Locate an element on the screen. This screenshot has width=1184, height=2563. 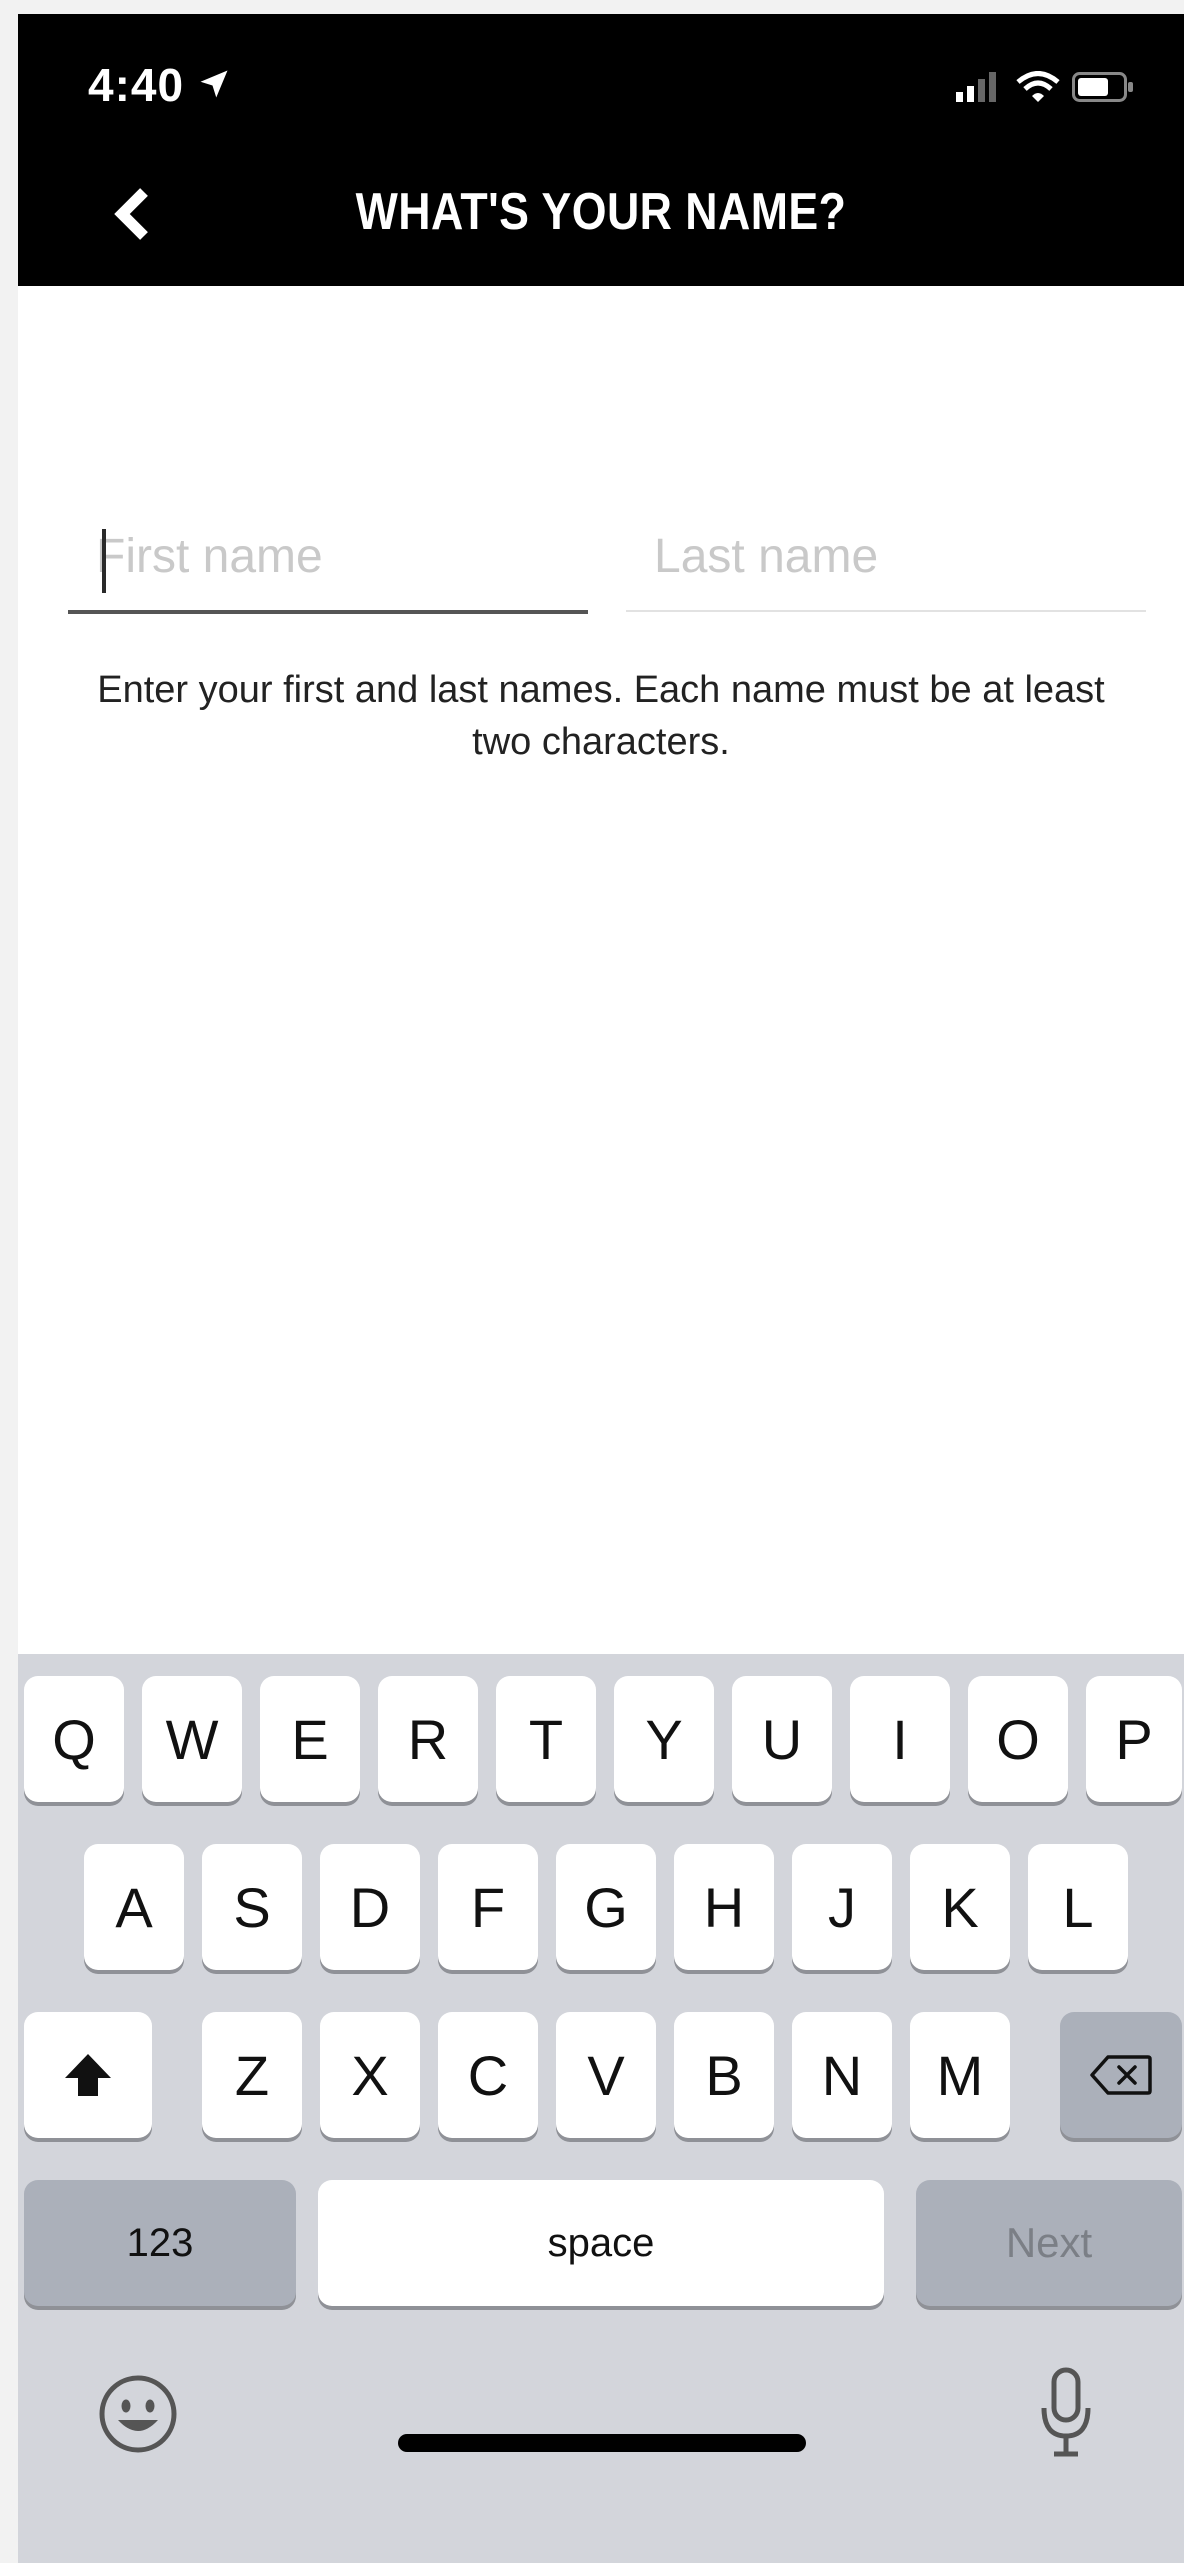
key-q: Q is located at coordinates (74, 1739).